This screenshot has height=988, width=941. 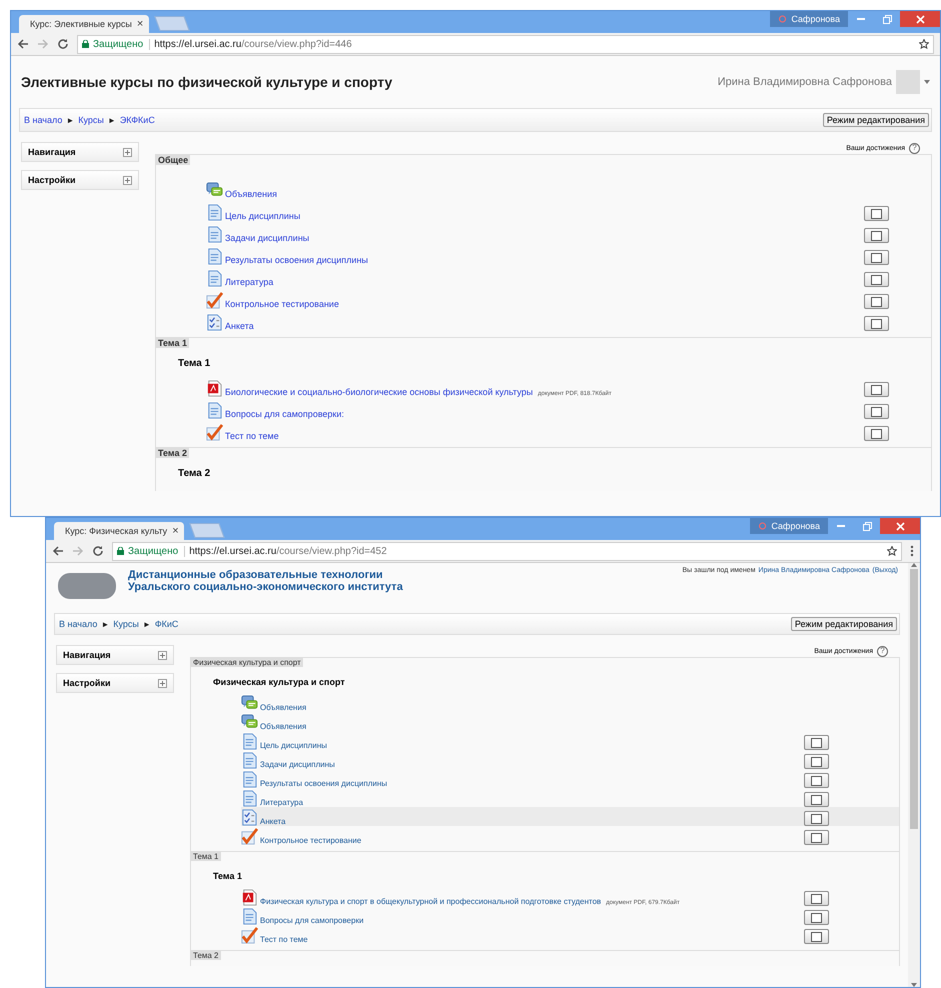 What do you see at coordinates (284, 414) in the screenshot?
I see `activity-link: Вопросы для самопроверки:` at bounding box center [284, 414].